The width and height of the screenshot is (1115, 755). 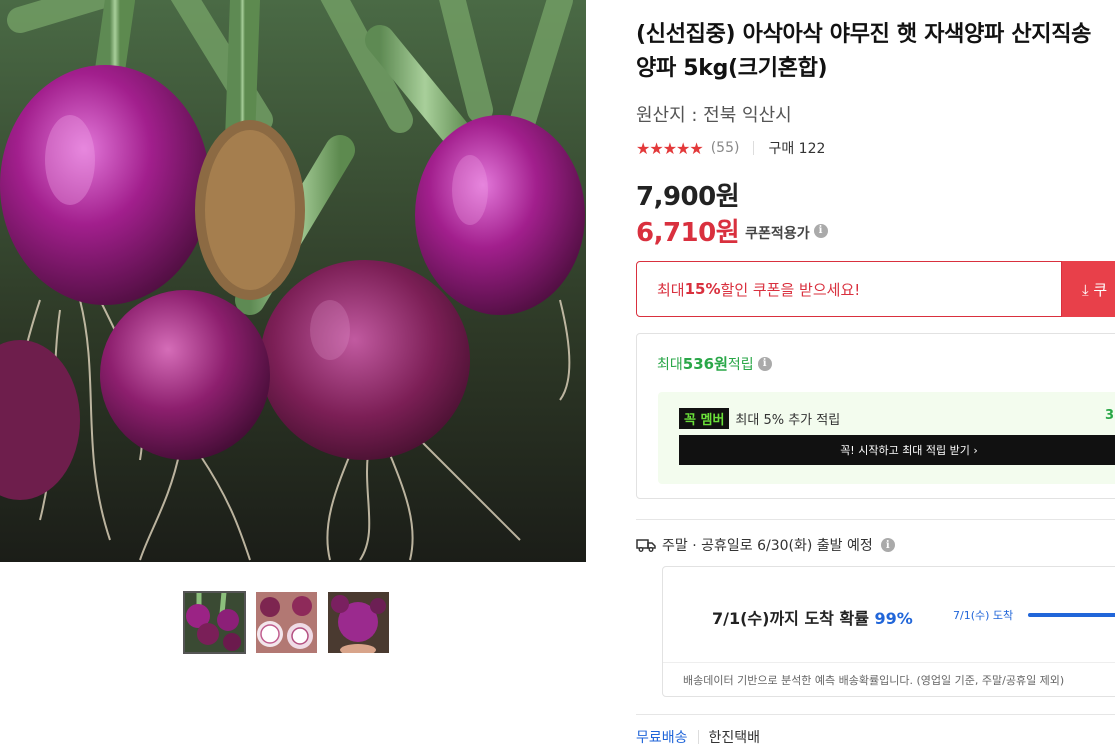 What do you see at coordinates (646, 545) in the screenshot?
I see `truck-icon` at bounding box center [646, 545].